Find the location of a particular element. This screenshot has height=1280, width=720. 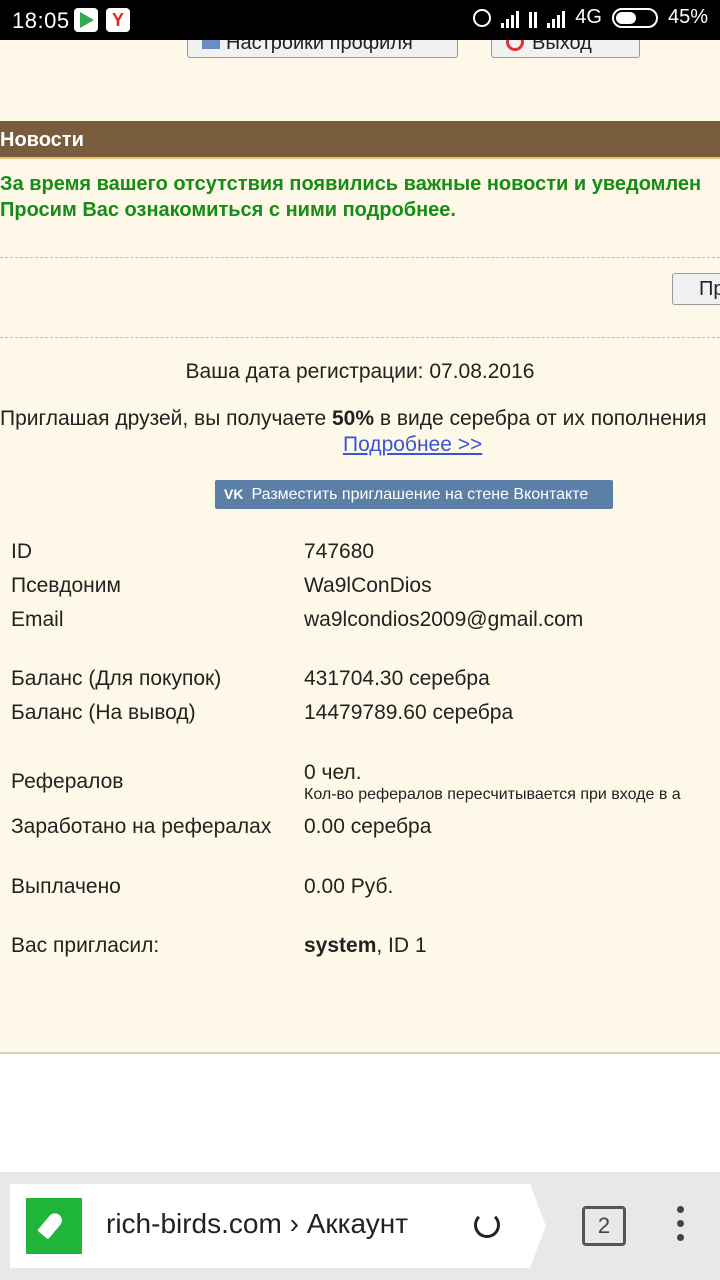

referrals-label: Рефералов is located at coordinates (67, 781).